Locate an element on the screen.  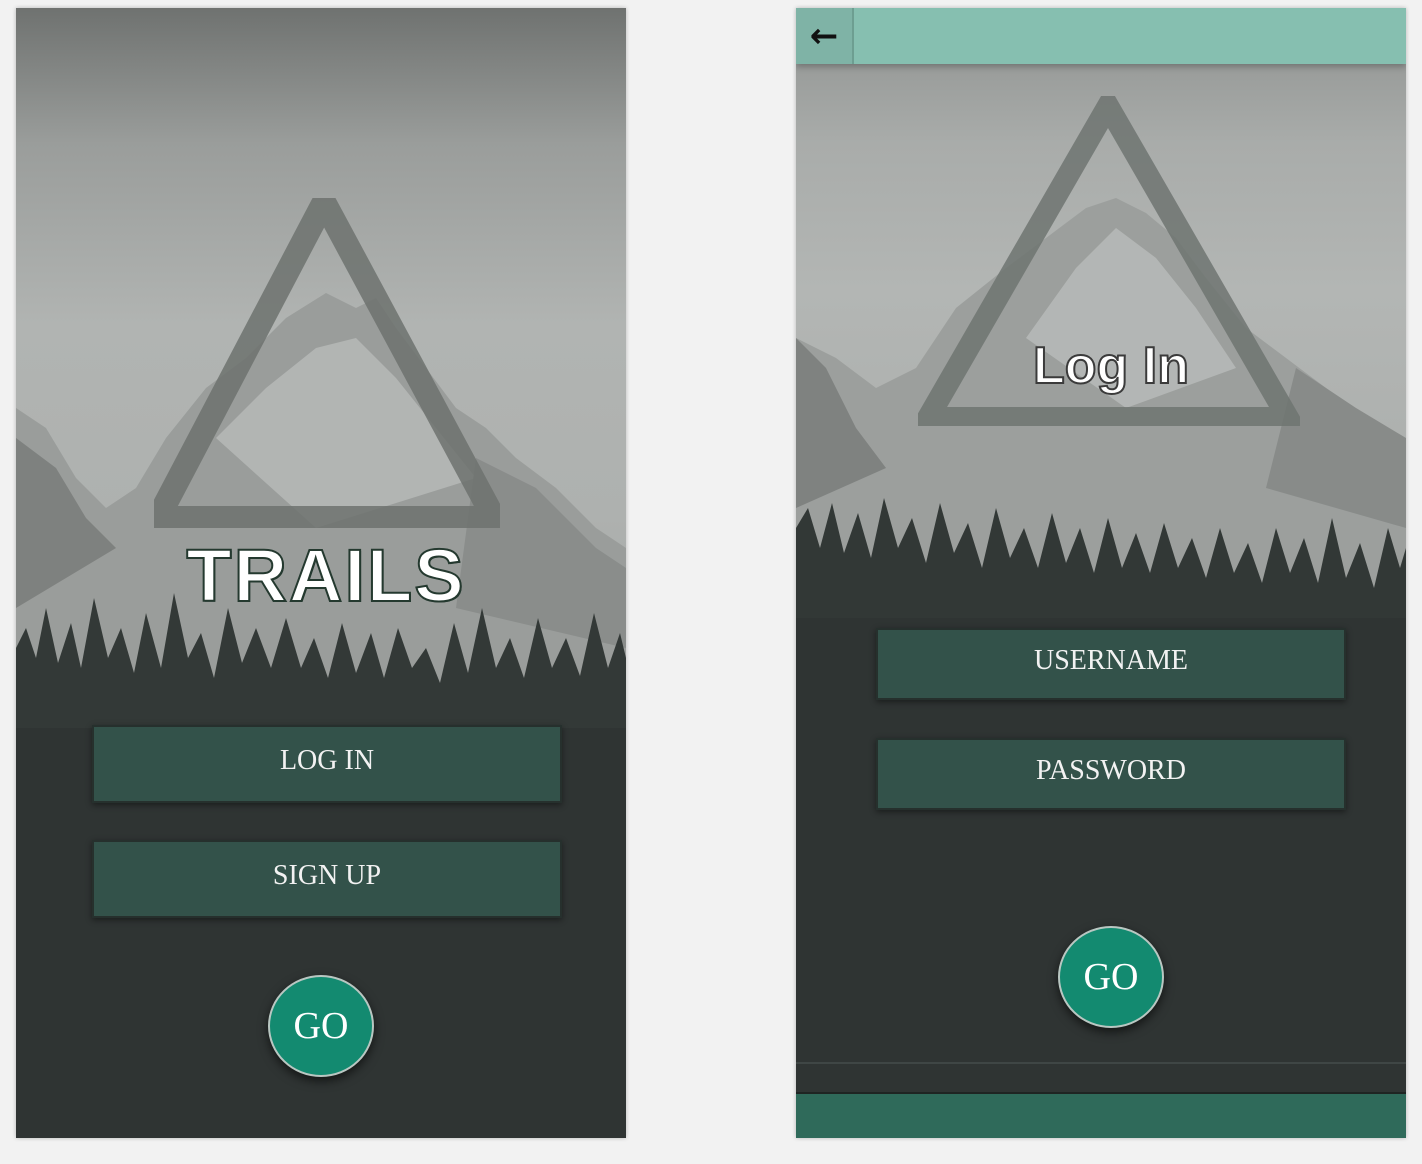
back-button: ← is located at coordinates (825, 36).